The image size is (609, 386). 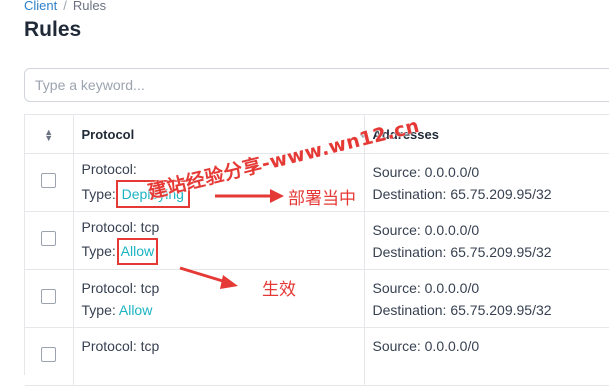 What do you see at coordinates (279, 287) in the screenshot?
I see `annotation-allow-note: 生效` at bounding box center [279, 287].